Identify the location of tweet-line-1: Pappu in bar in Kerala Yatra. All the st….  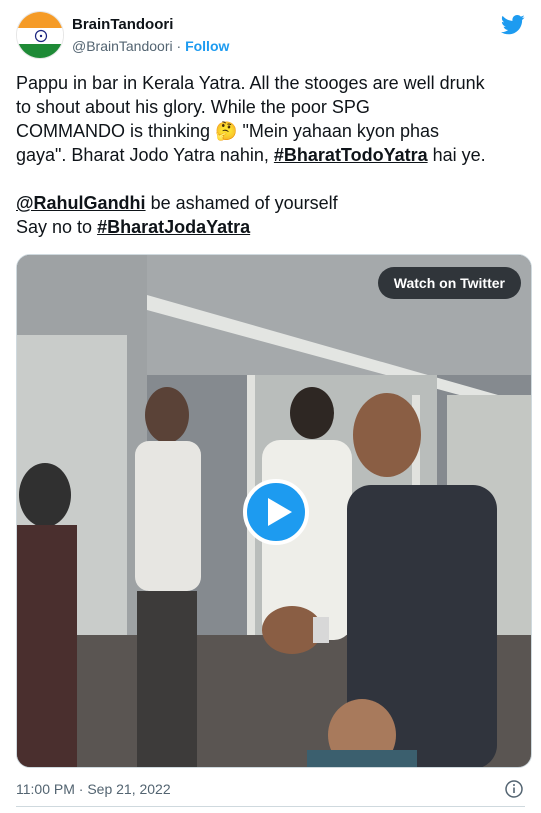
(250, 83).